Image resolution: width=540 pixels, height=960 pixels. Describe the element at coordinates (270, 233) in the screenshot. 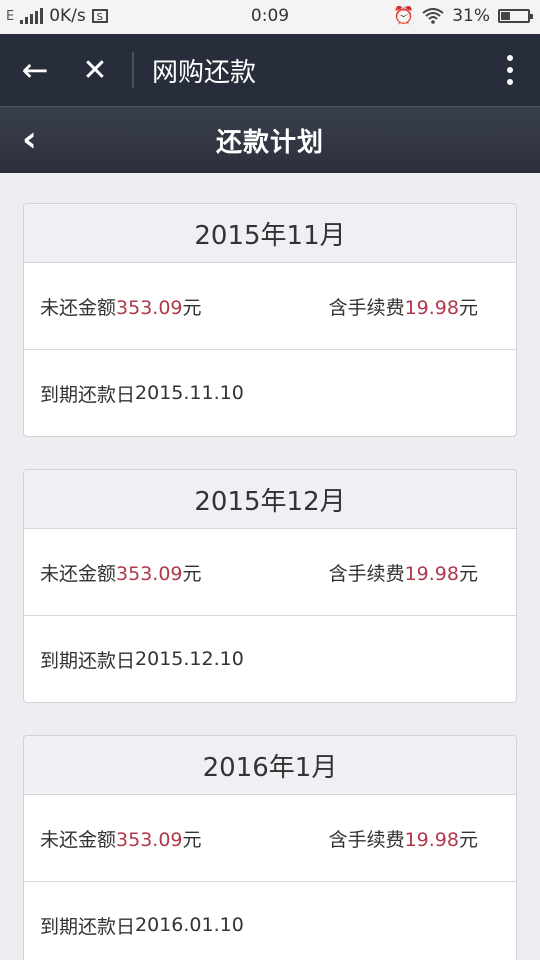

I see `plan-month: 2015年11月` at that location.